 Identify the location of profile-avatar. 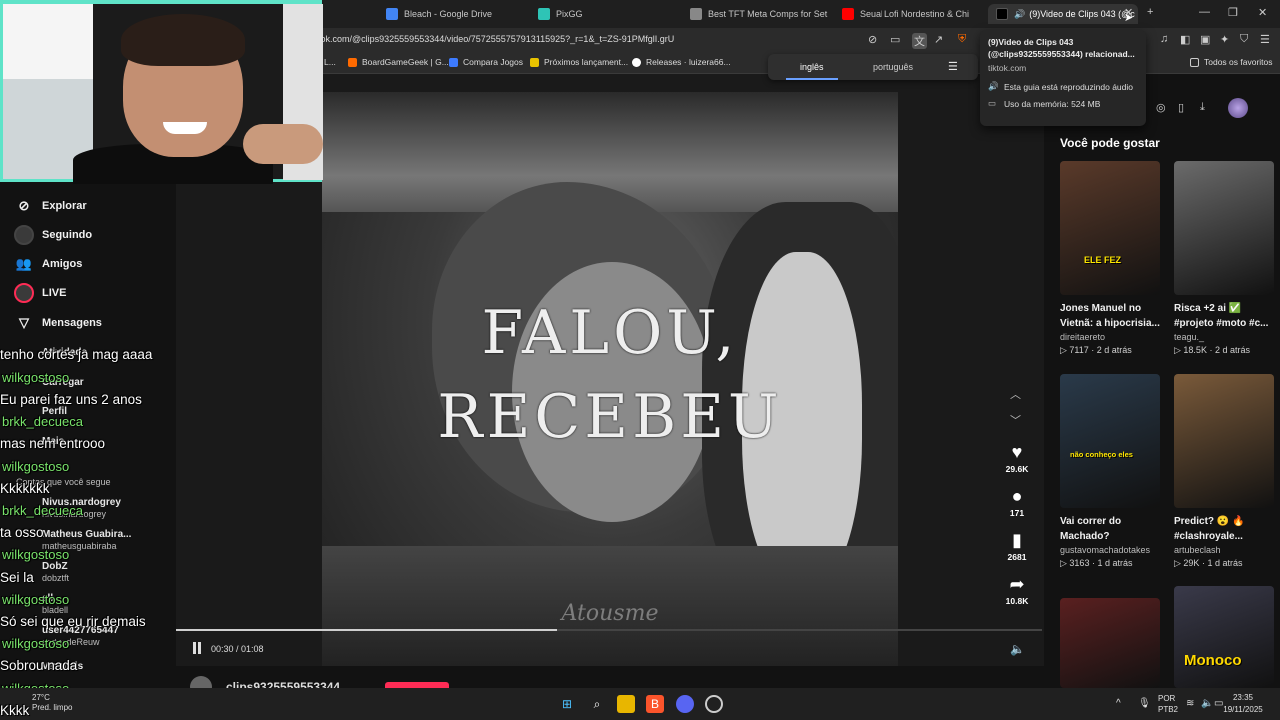
(1238, 108).